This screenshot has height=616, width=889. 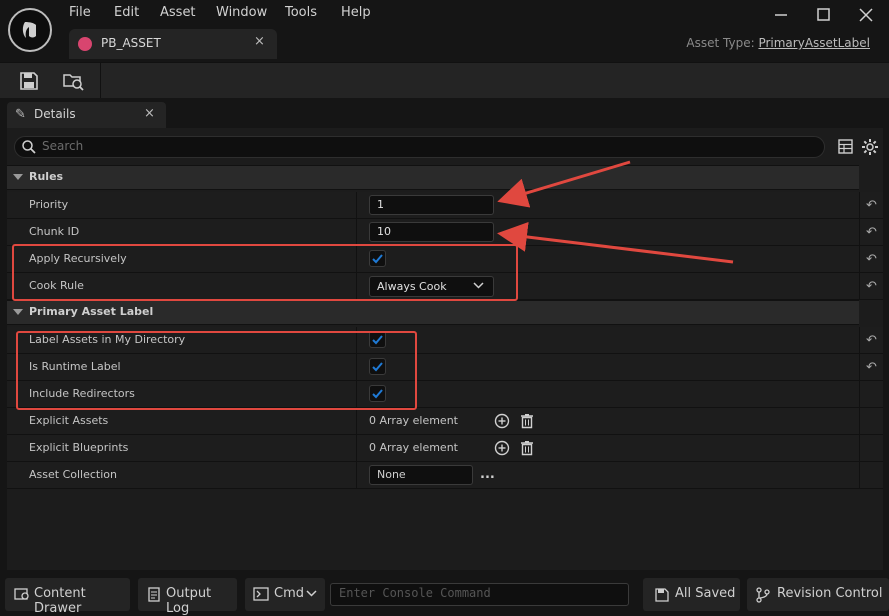 What do you see at coordinates (661, 594) in the screenshot?
I see `save-all-icon` at bounding box center [661, 594].